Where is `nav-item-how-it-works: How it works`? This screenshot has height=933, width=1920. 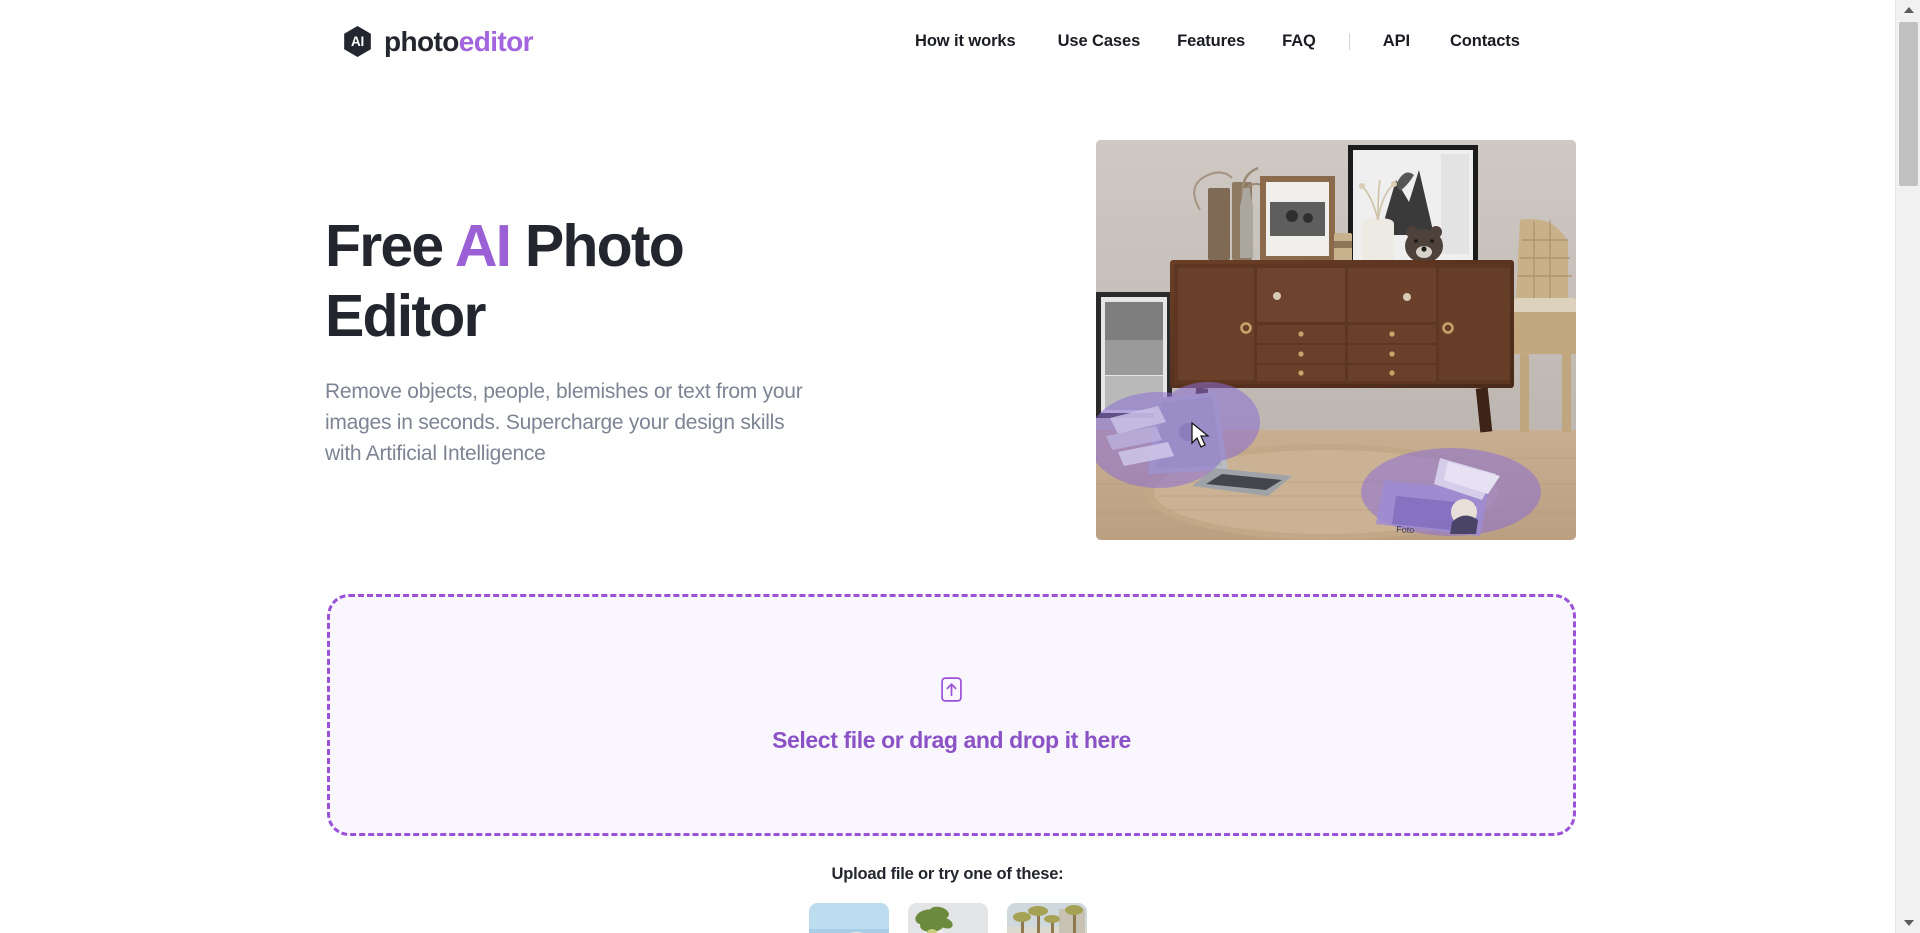
nav-item-how-it-works: How it works is located at coordinates (965, 41).